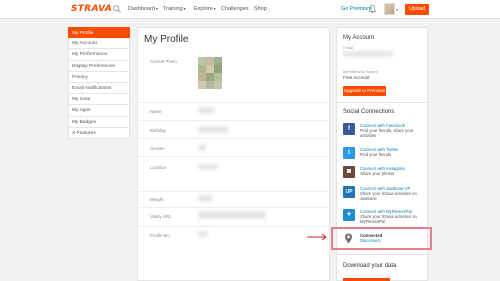 The width and height of the screenshot is (500, 281). I want to click on social-item-twitter: t Connect with Twitter Find your friends, so click(385, 156).